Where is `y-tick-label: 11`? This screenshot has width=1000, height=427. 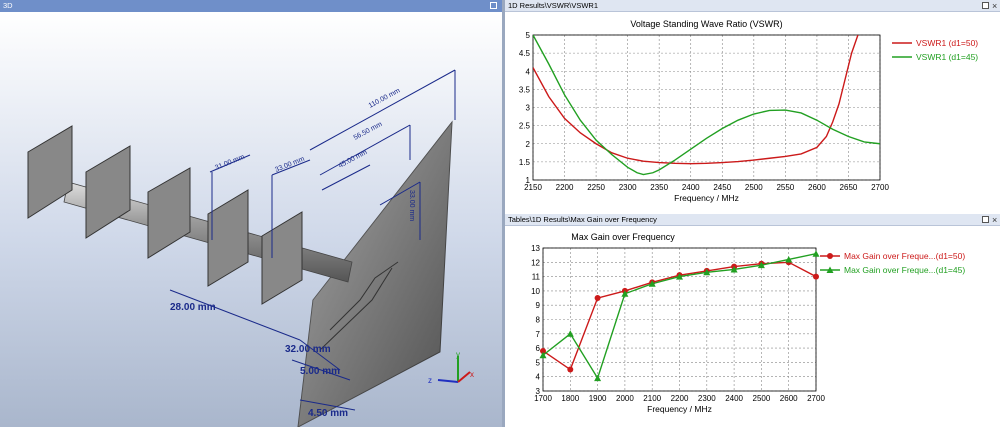 y-tick-label: 11 is located at coordinates (536, 277).